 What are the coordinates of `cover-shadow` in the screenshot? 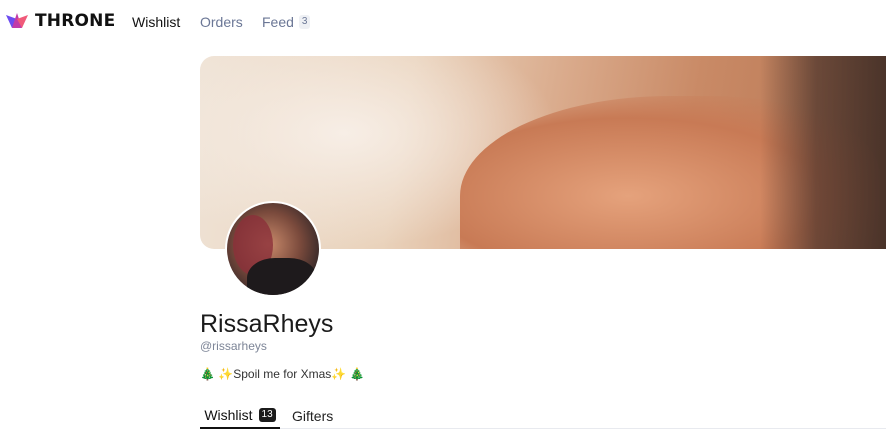 It's located at (823, 152).